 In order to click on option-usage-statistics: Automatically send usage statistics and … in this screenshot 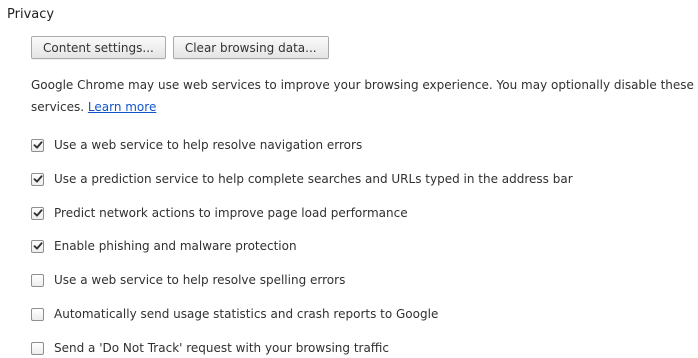, I will do `click(234, 314)`.